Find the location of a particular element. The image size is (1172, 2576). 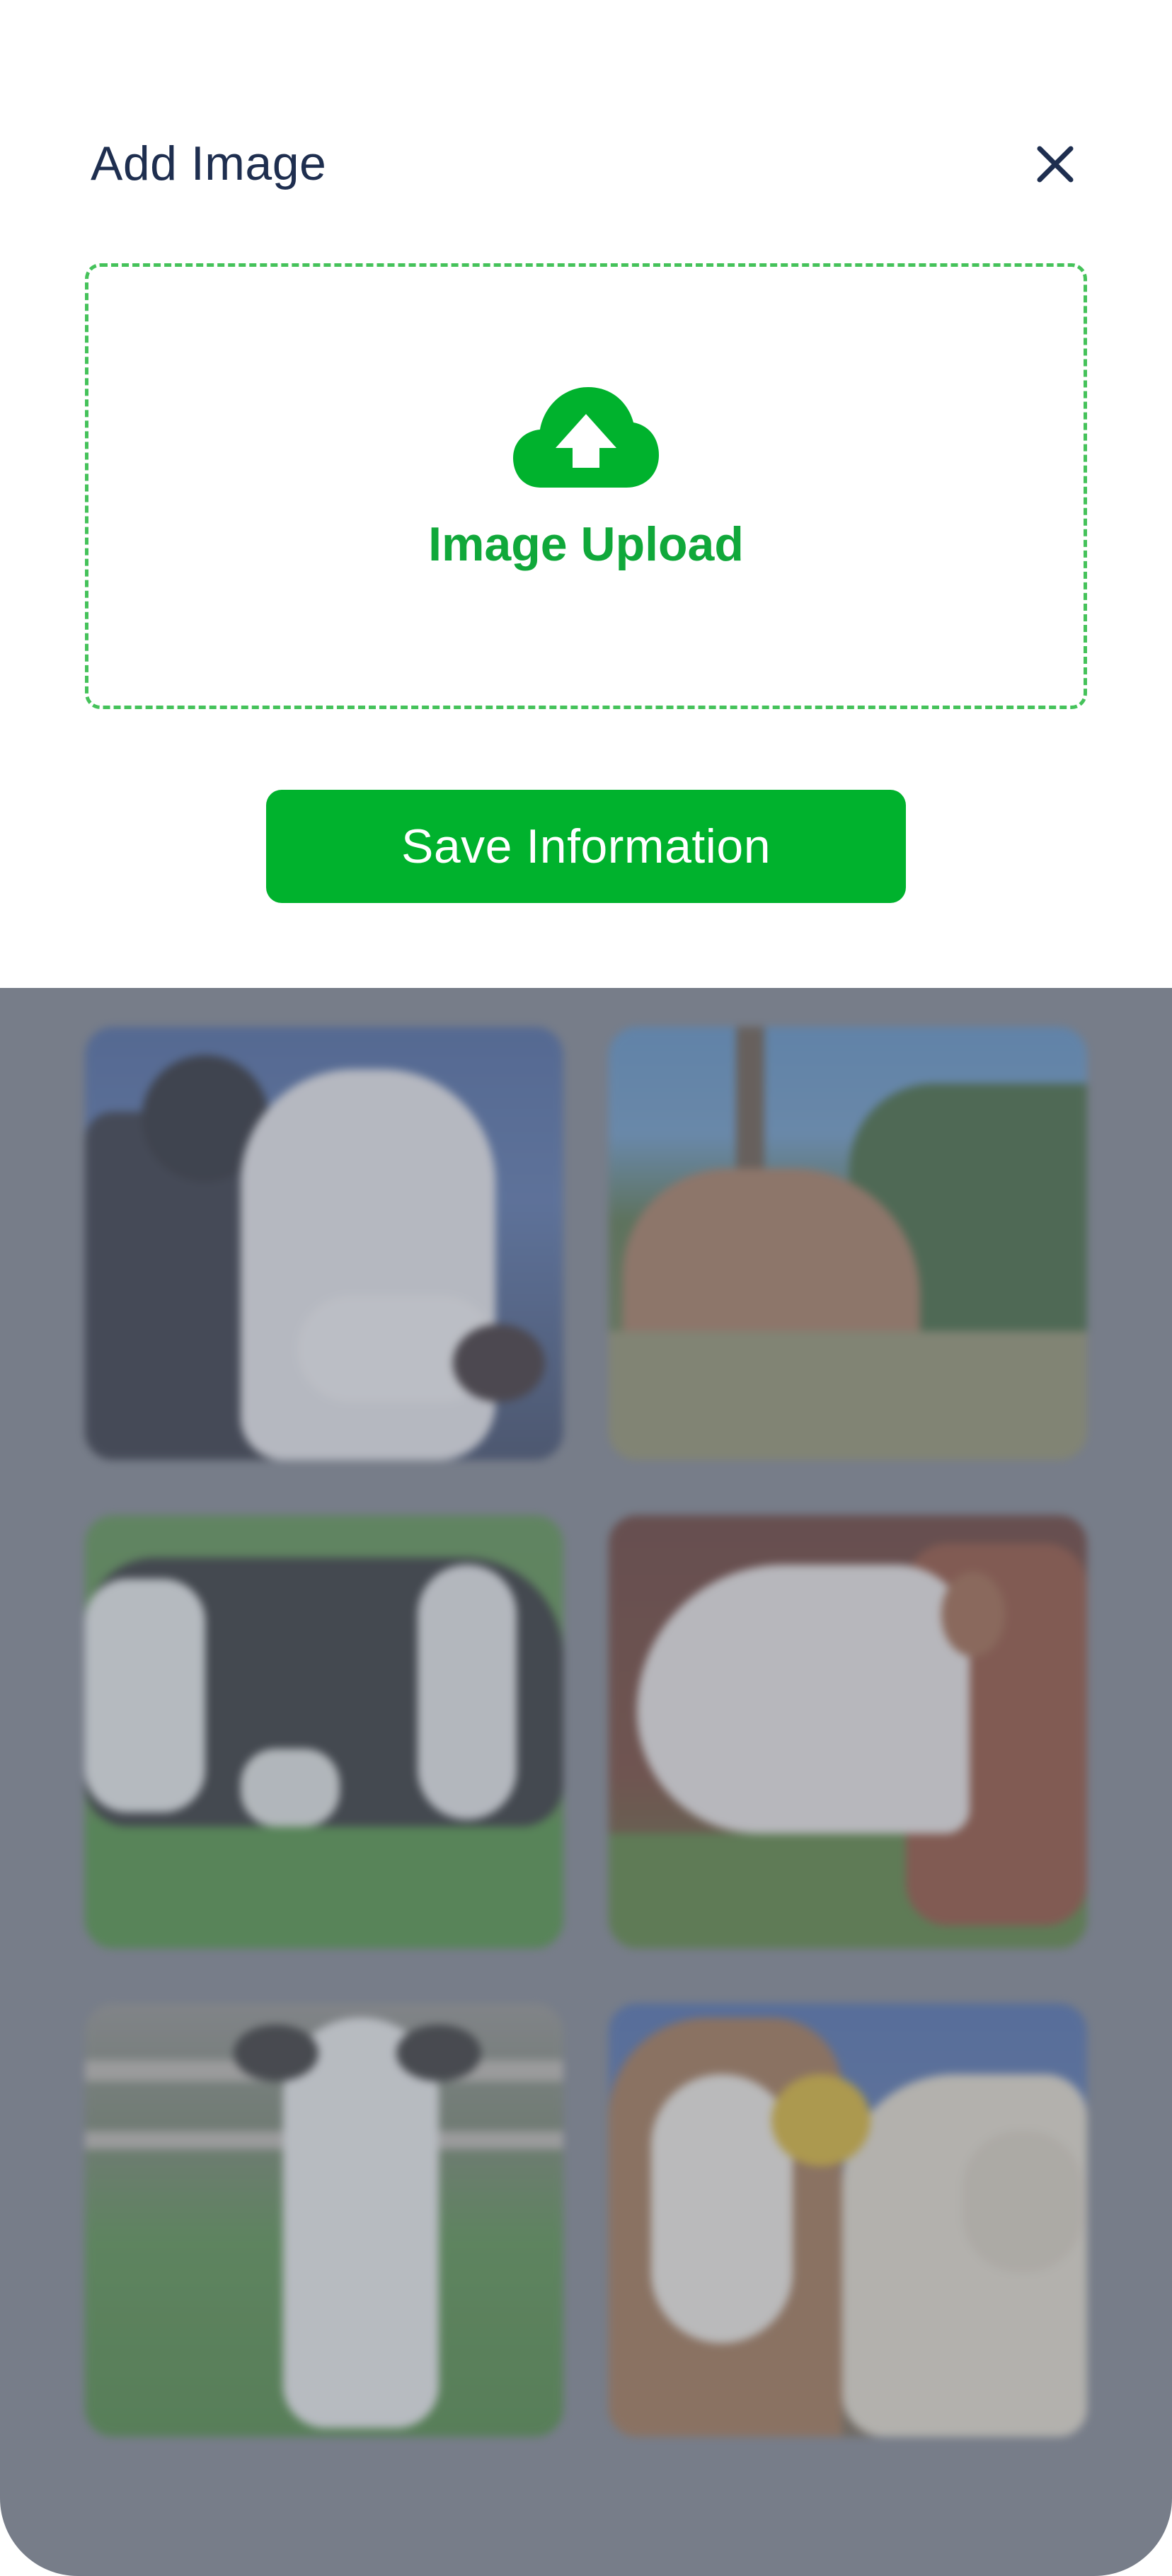

cloud-upload-icon is located at coordinates (586, 438).